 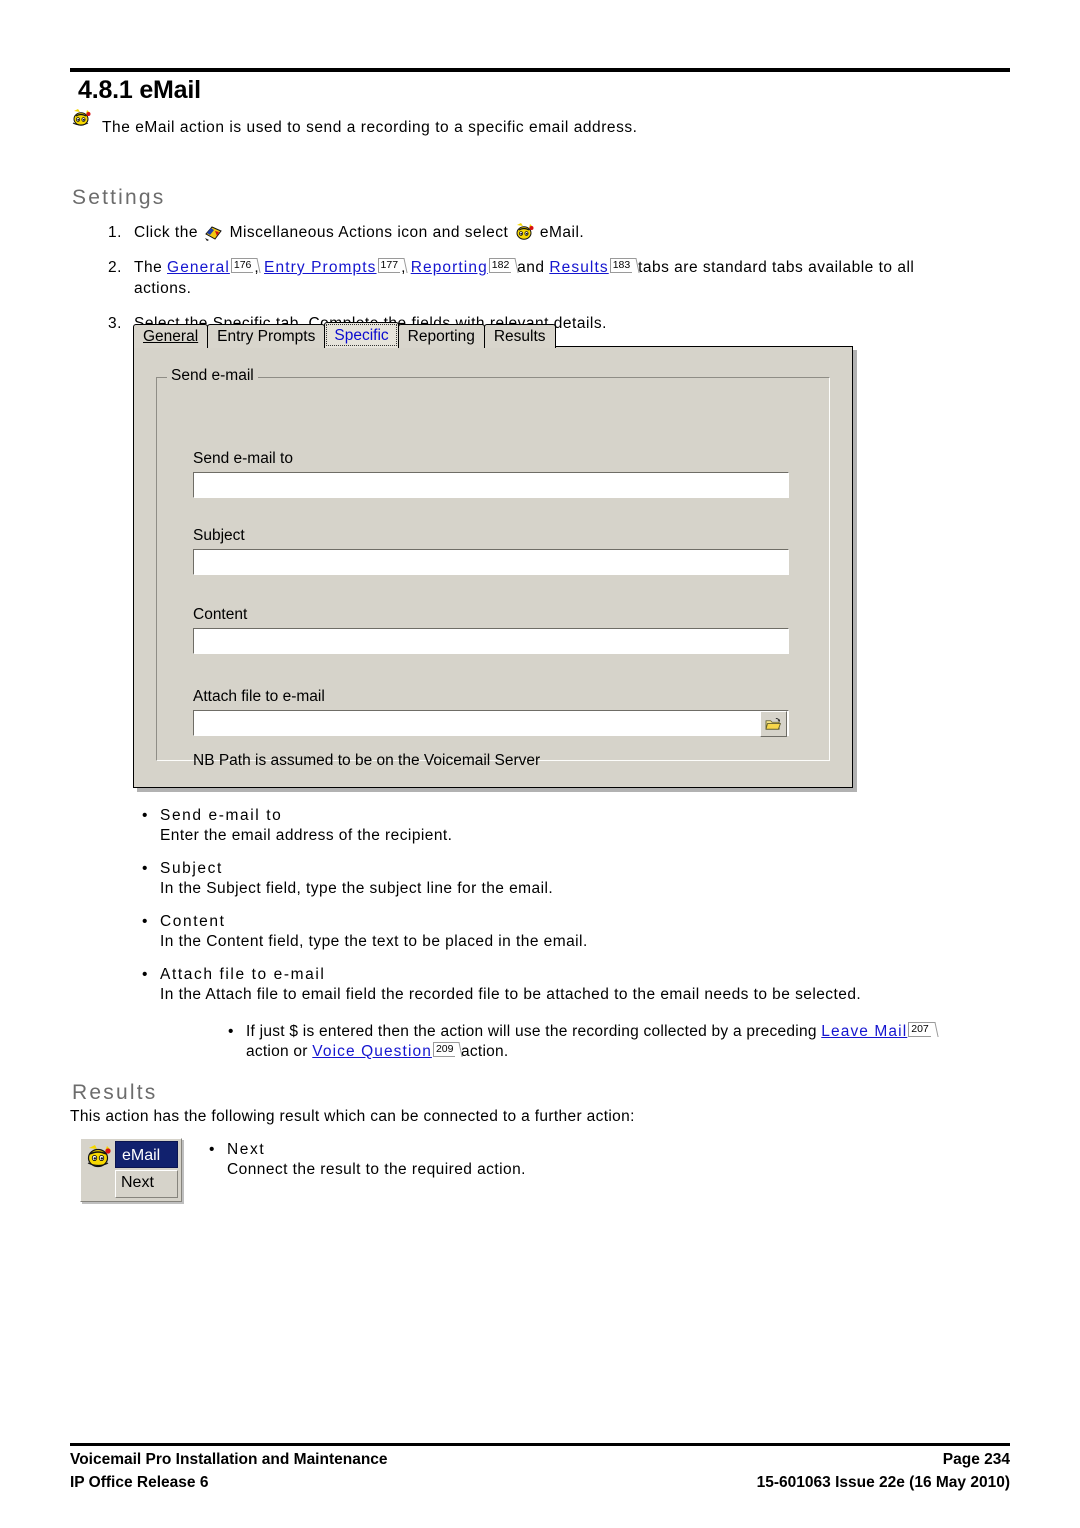 What do you see at coordinates (491, 641) in the screenshot?
I see `content-input` at bounding box center [491, 641].